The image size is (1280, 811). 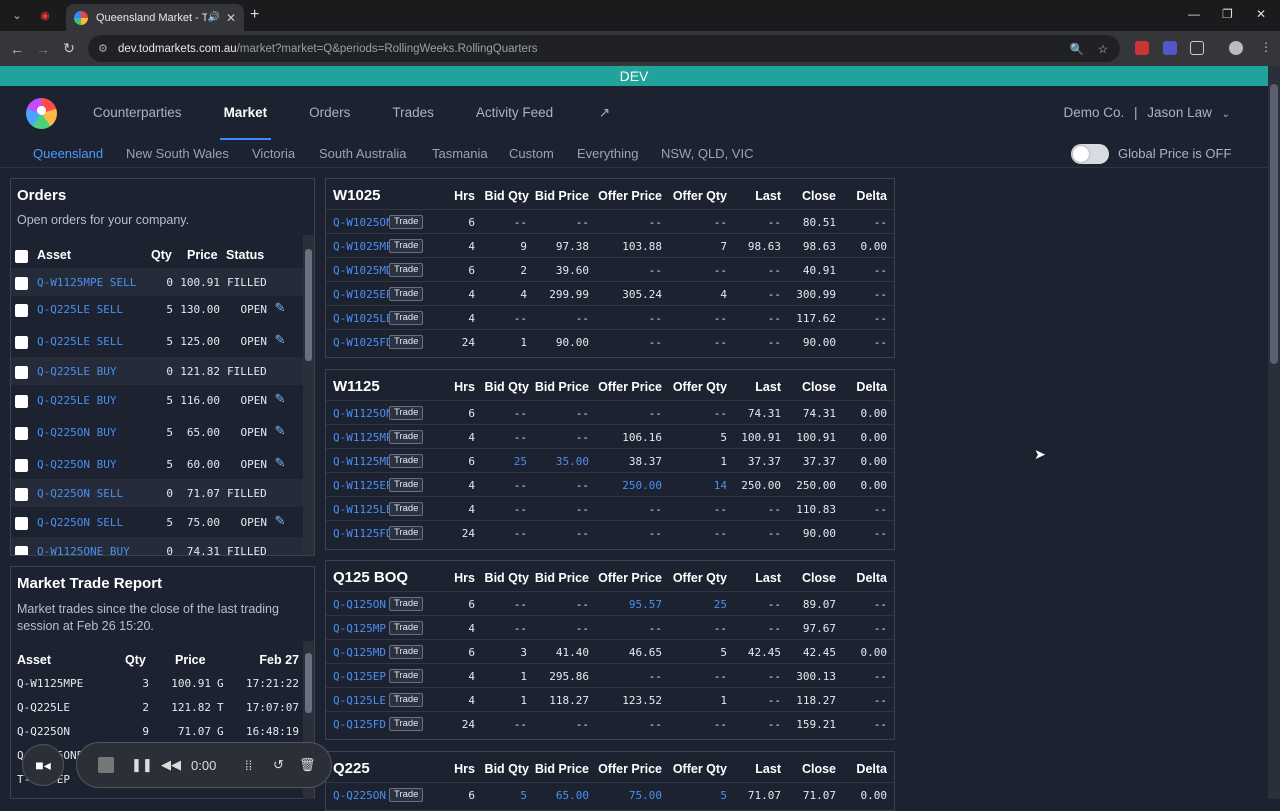 What do you see at coordinates (76, 371) in the screenshot?
I see `order-asset: Q-Q225LE BUY` at bounding box center [76, 371].